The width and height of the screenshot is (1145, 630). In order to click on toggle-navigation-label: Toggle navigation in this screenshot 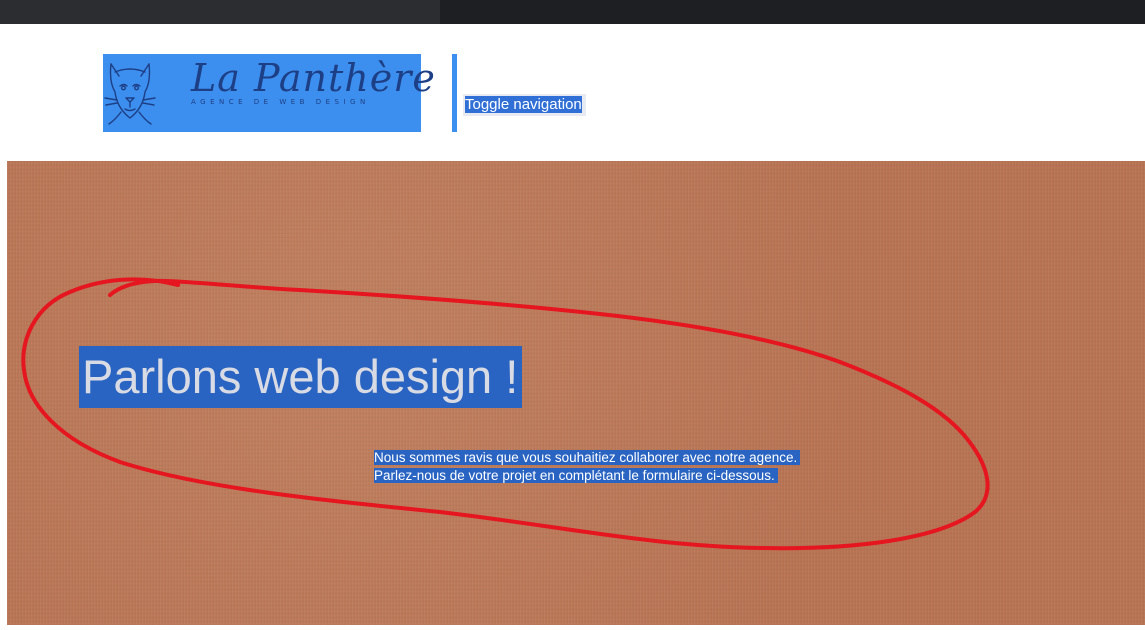, I will do `click(523, 104)`.